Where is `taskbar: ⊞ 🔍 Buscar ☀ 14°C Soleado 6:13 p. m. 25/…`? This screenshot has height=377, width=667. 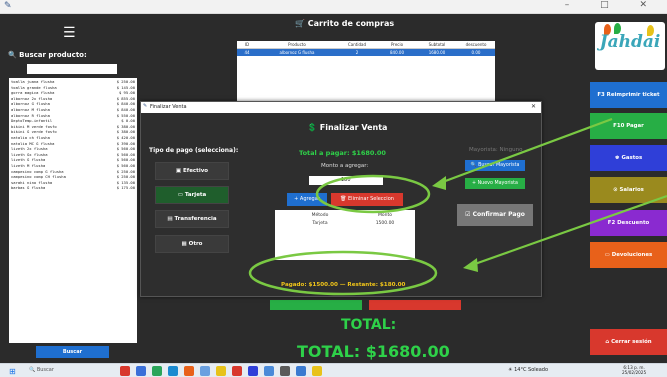 taskbar: ⊞ 🔍 Buscar ☀ 14°C Soleado 6:13 p. m. 25/… is located at coordinates (333, 370).